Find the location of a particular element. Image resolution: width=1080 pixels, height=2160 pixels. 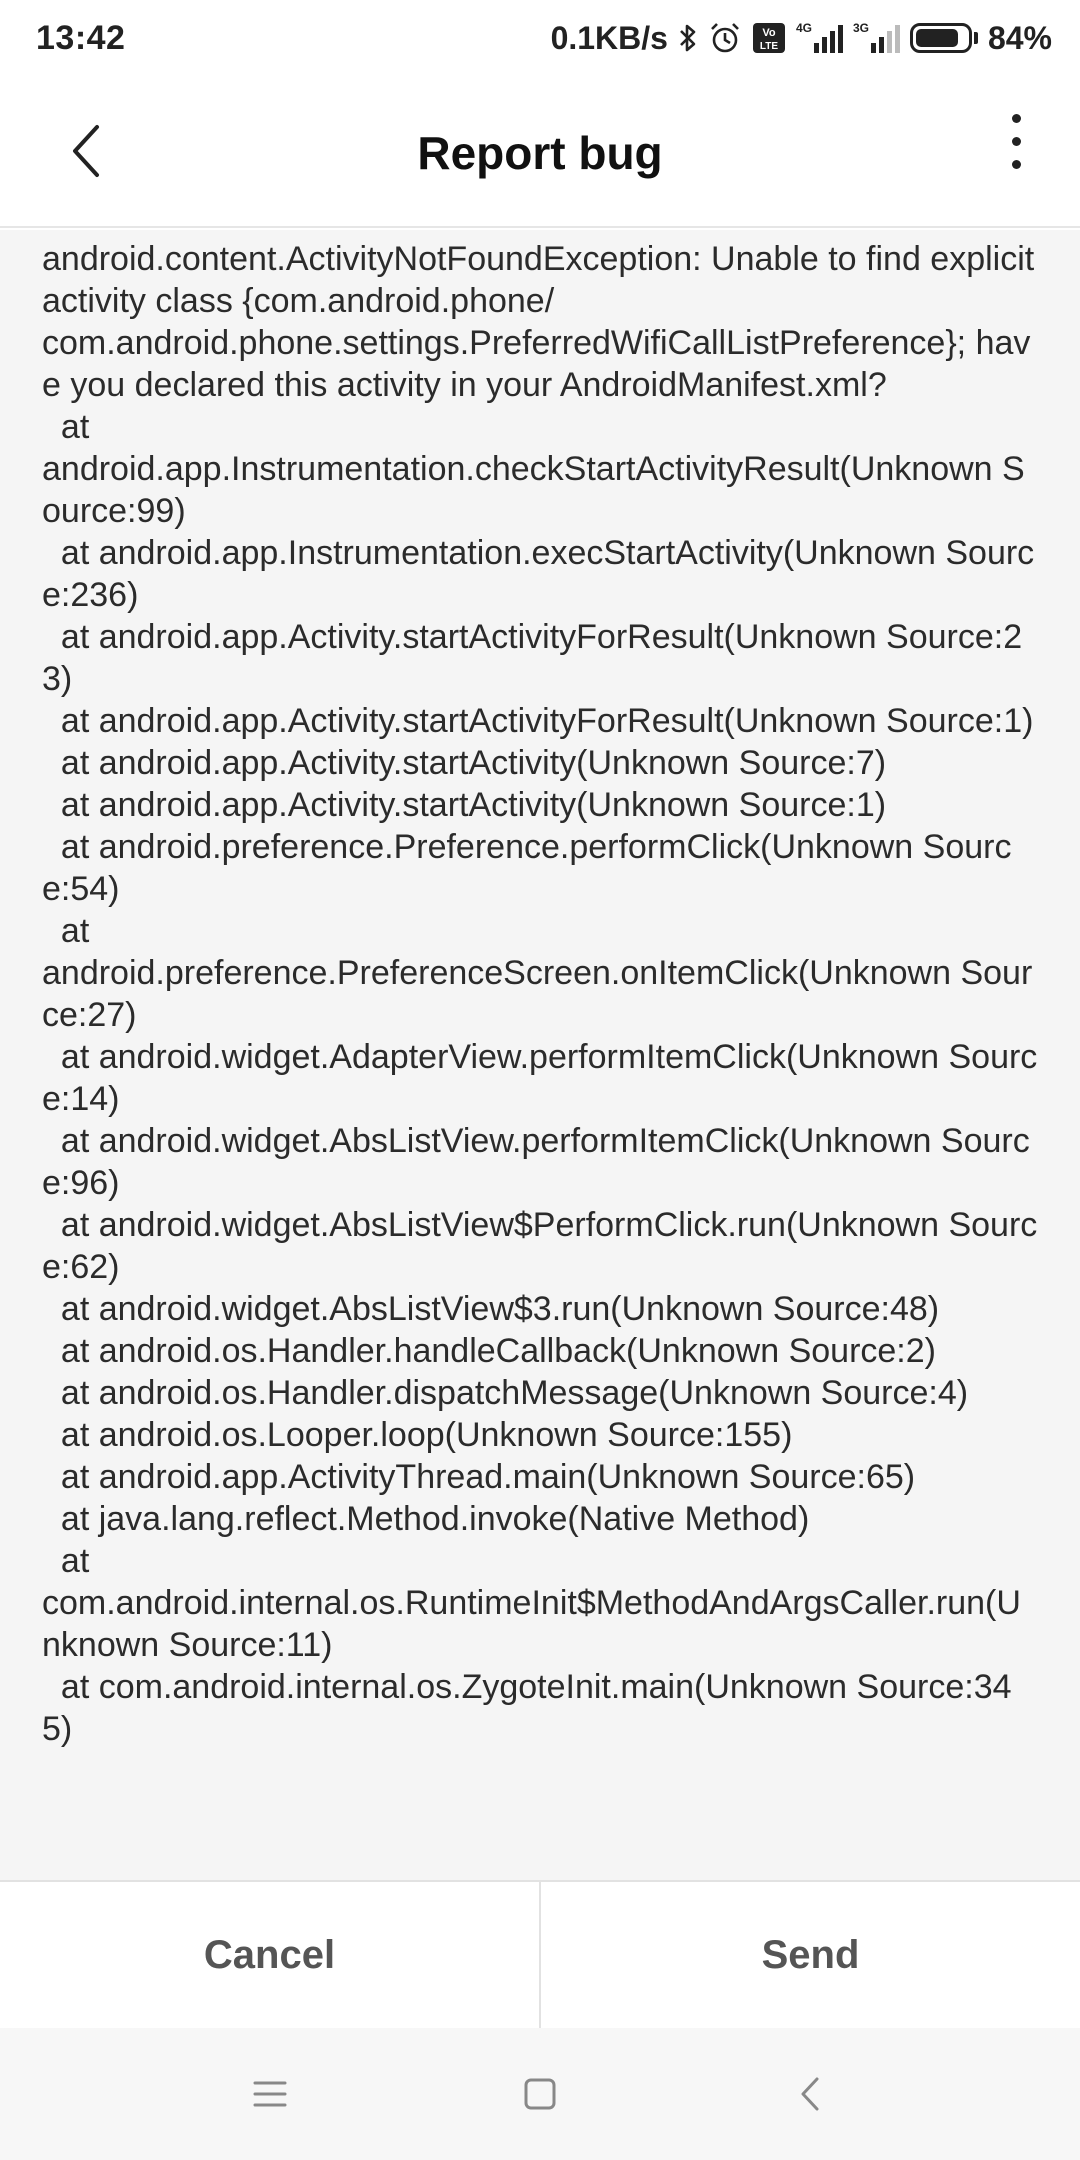

signal-3g-icon: 3G is located at coordinates (876, 37).